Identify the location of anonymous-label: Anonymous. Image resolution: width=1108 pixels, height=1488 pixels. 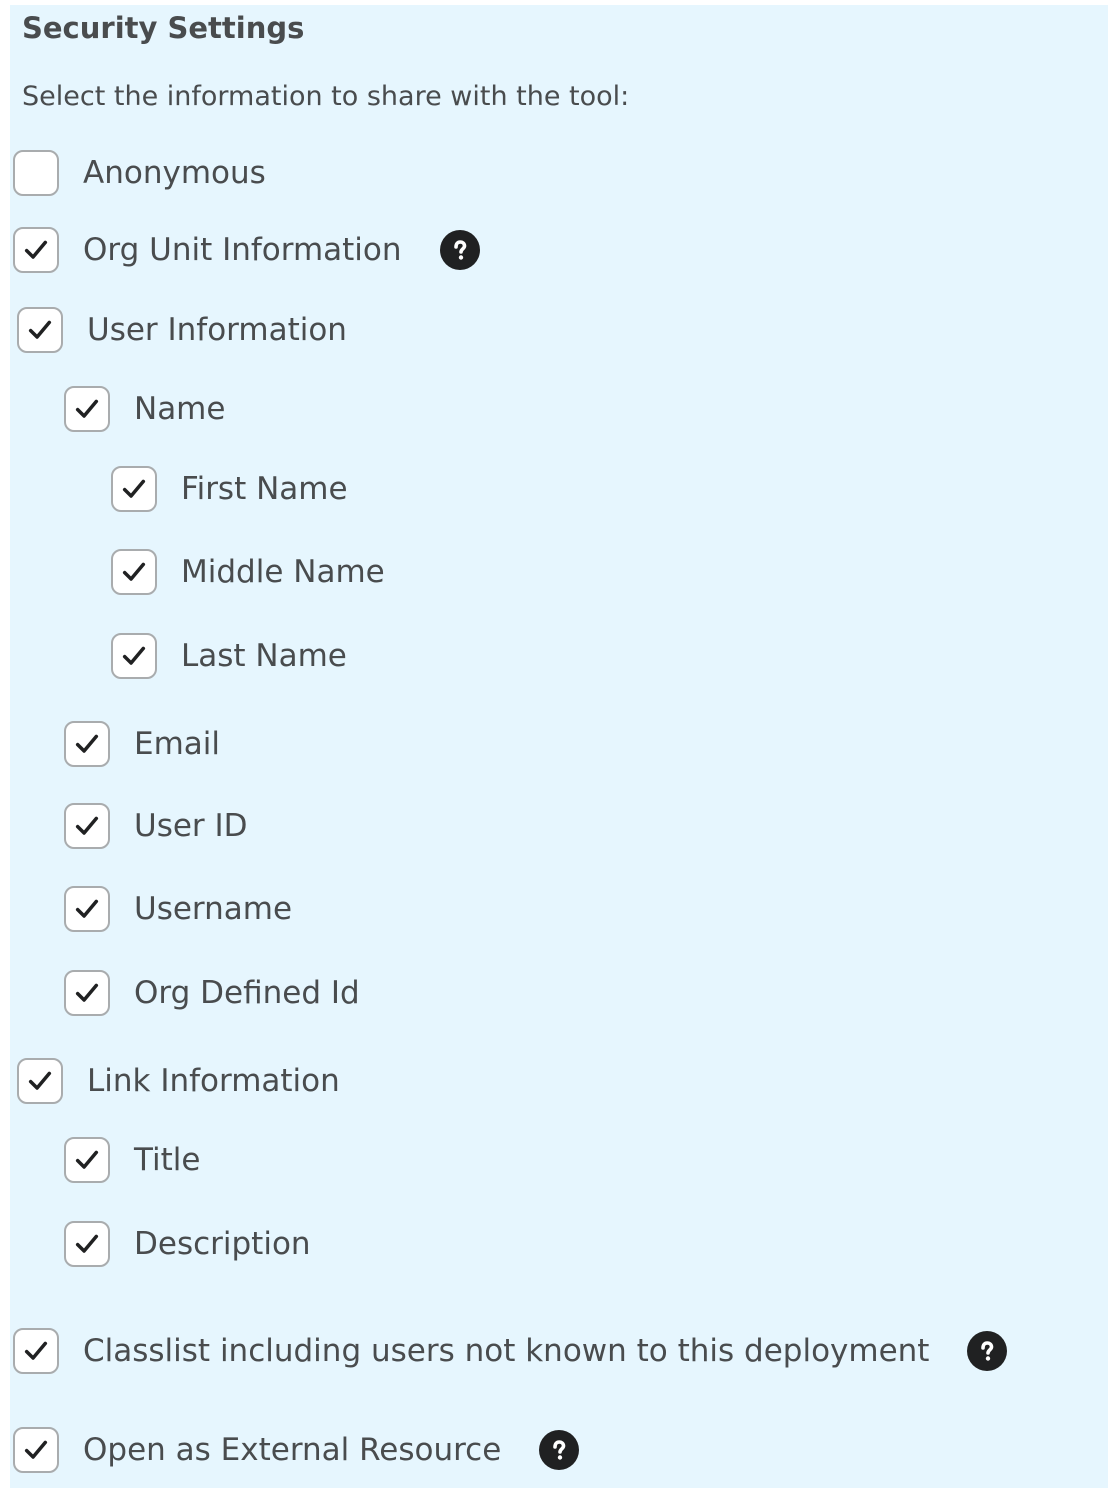
(174, 173).